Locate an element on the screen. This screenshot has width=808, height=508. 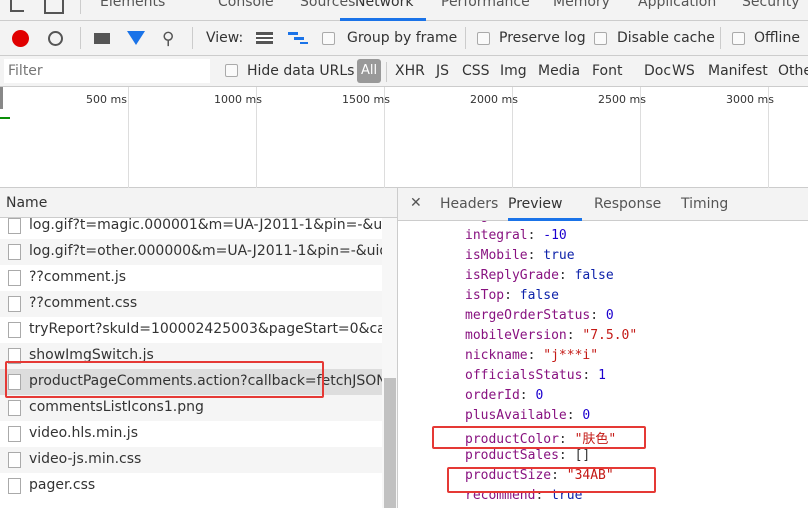
disable-cache-label: Disable cache is located at coordinates (666, 38).